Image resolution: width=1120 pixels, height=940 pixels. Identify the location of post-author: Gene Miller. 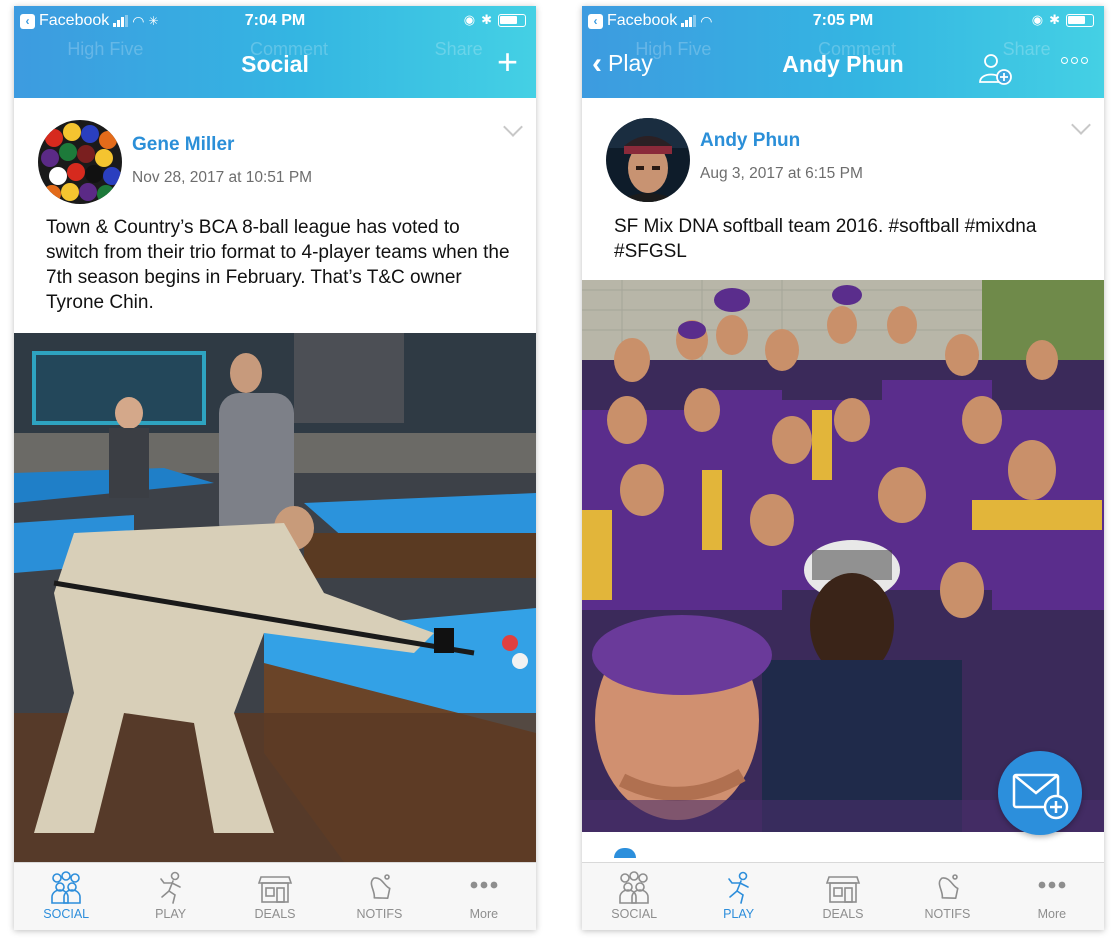
(183, 145).